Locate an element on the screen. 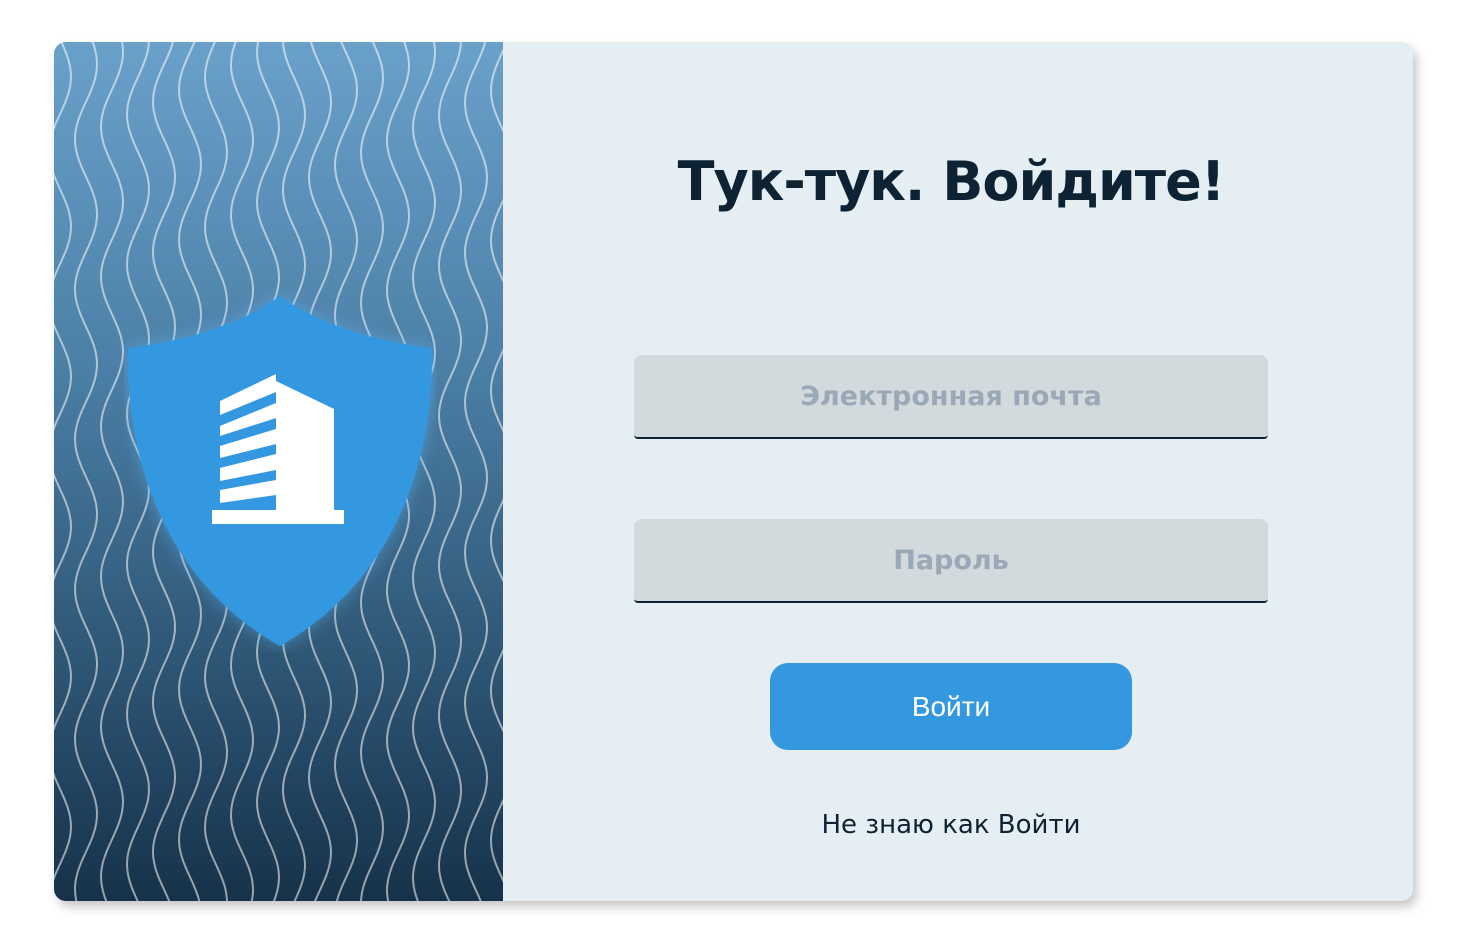 The height and width of the screenshot is (942, 1471). password-field is located at coordinates (951, 561).